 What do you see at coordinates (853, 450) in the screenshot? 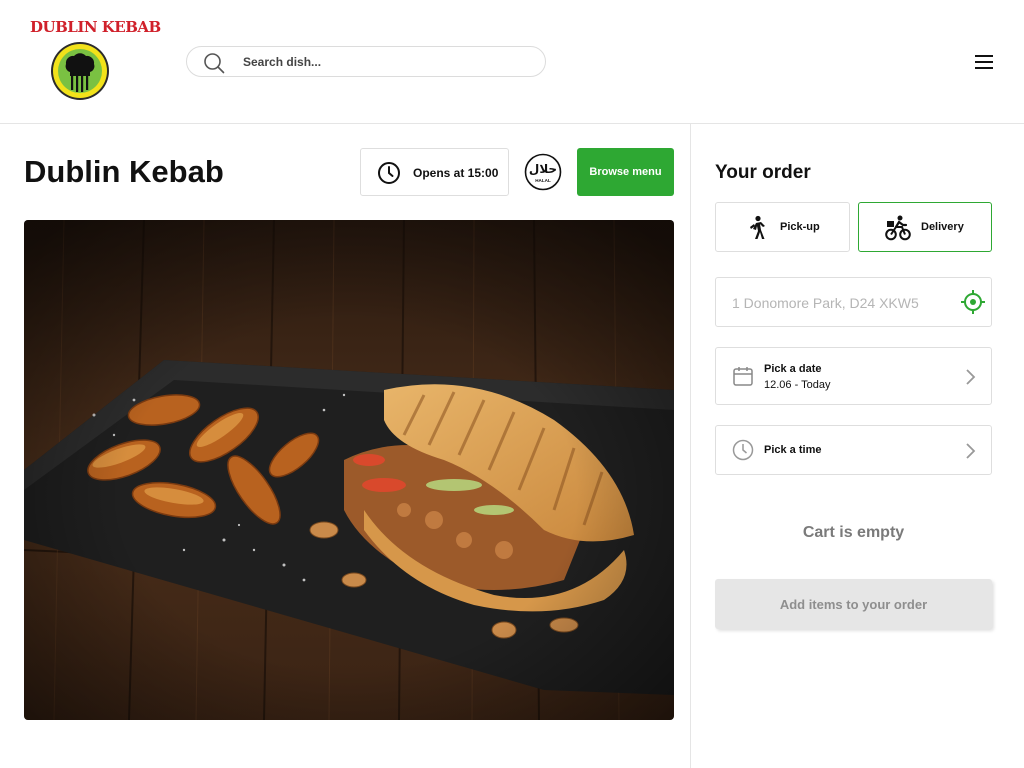
I see `time-picker: Pick a time` at bounding box center [853, 450].